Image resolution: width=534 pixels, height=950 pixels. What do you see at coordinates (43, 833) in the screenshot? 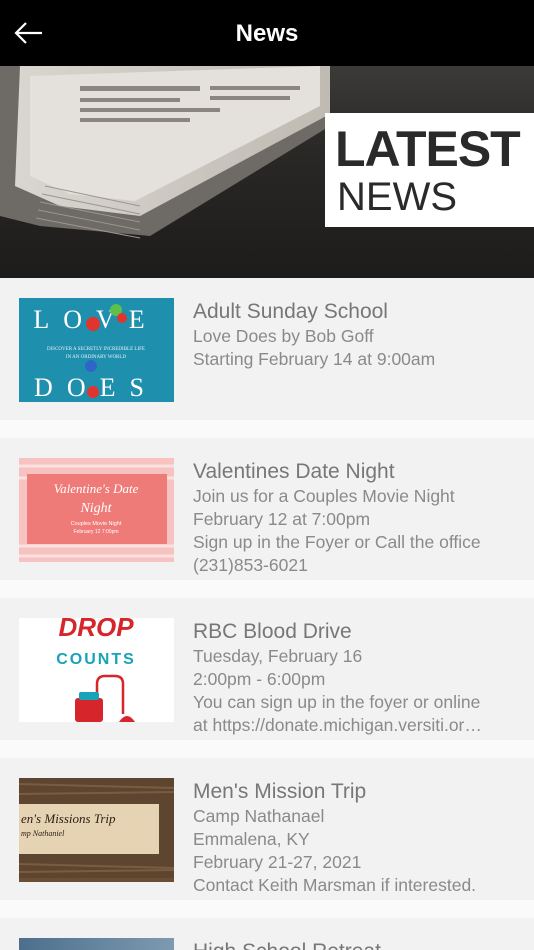
I see `thumb-subtitle: mp Nathaniel` at bounding box center [43, 833].